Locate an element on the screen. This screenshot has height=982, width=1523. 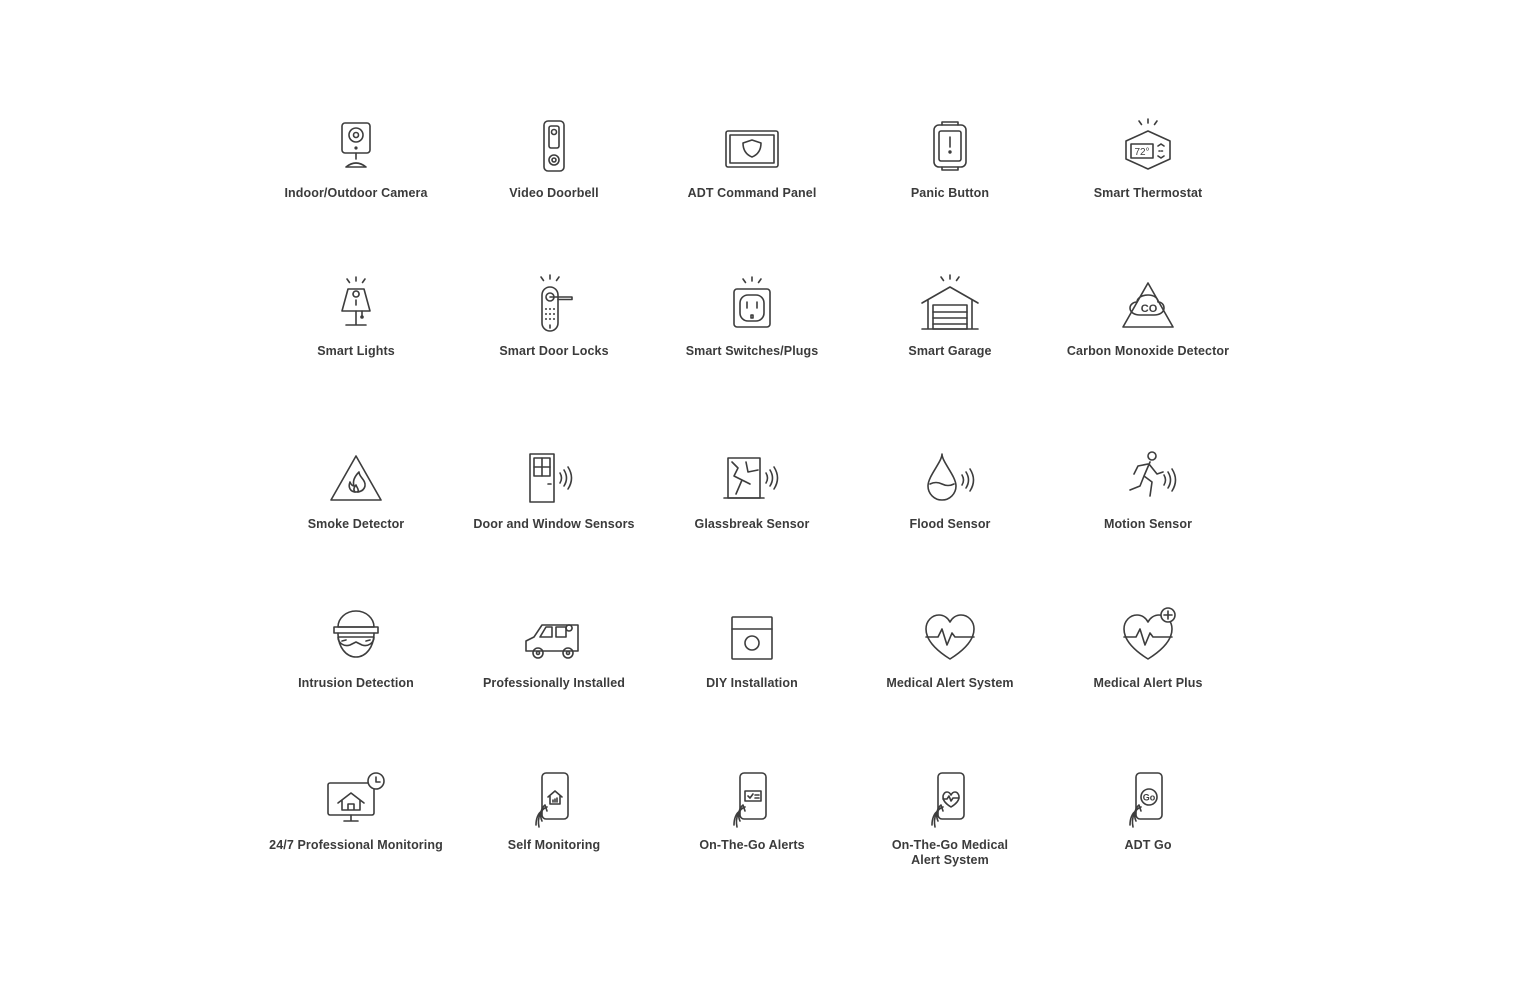
feature-item: Medical Alert Plus is located at coordinates (1148, 648).